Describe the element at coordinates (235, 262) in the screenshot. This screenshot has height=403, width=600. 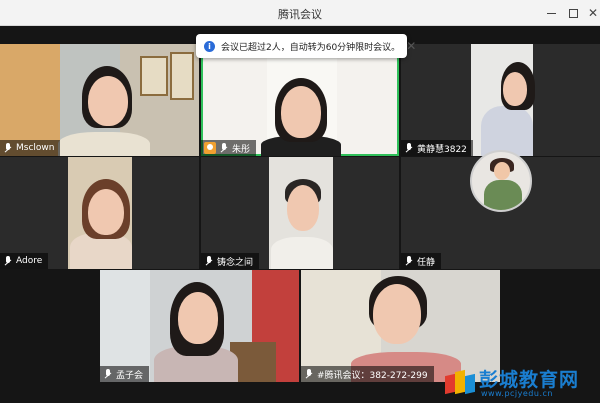
I see `participant-name: 铸念之间` at that location.